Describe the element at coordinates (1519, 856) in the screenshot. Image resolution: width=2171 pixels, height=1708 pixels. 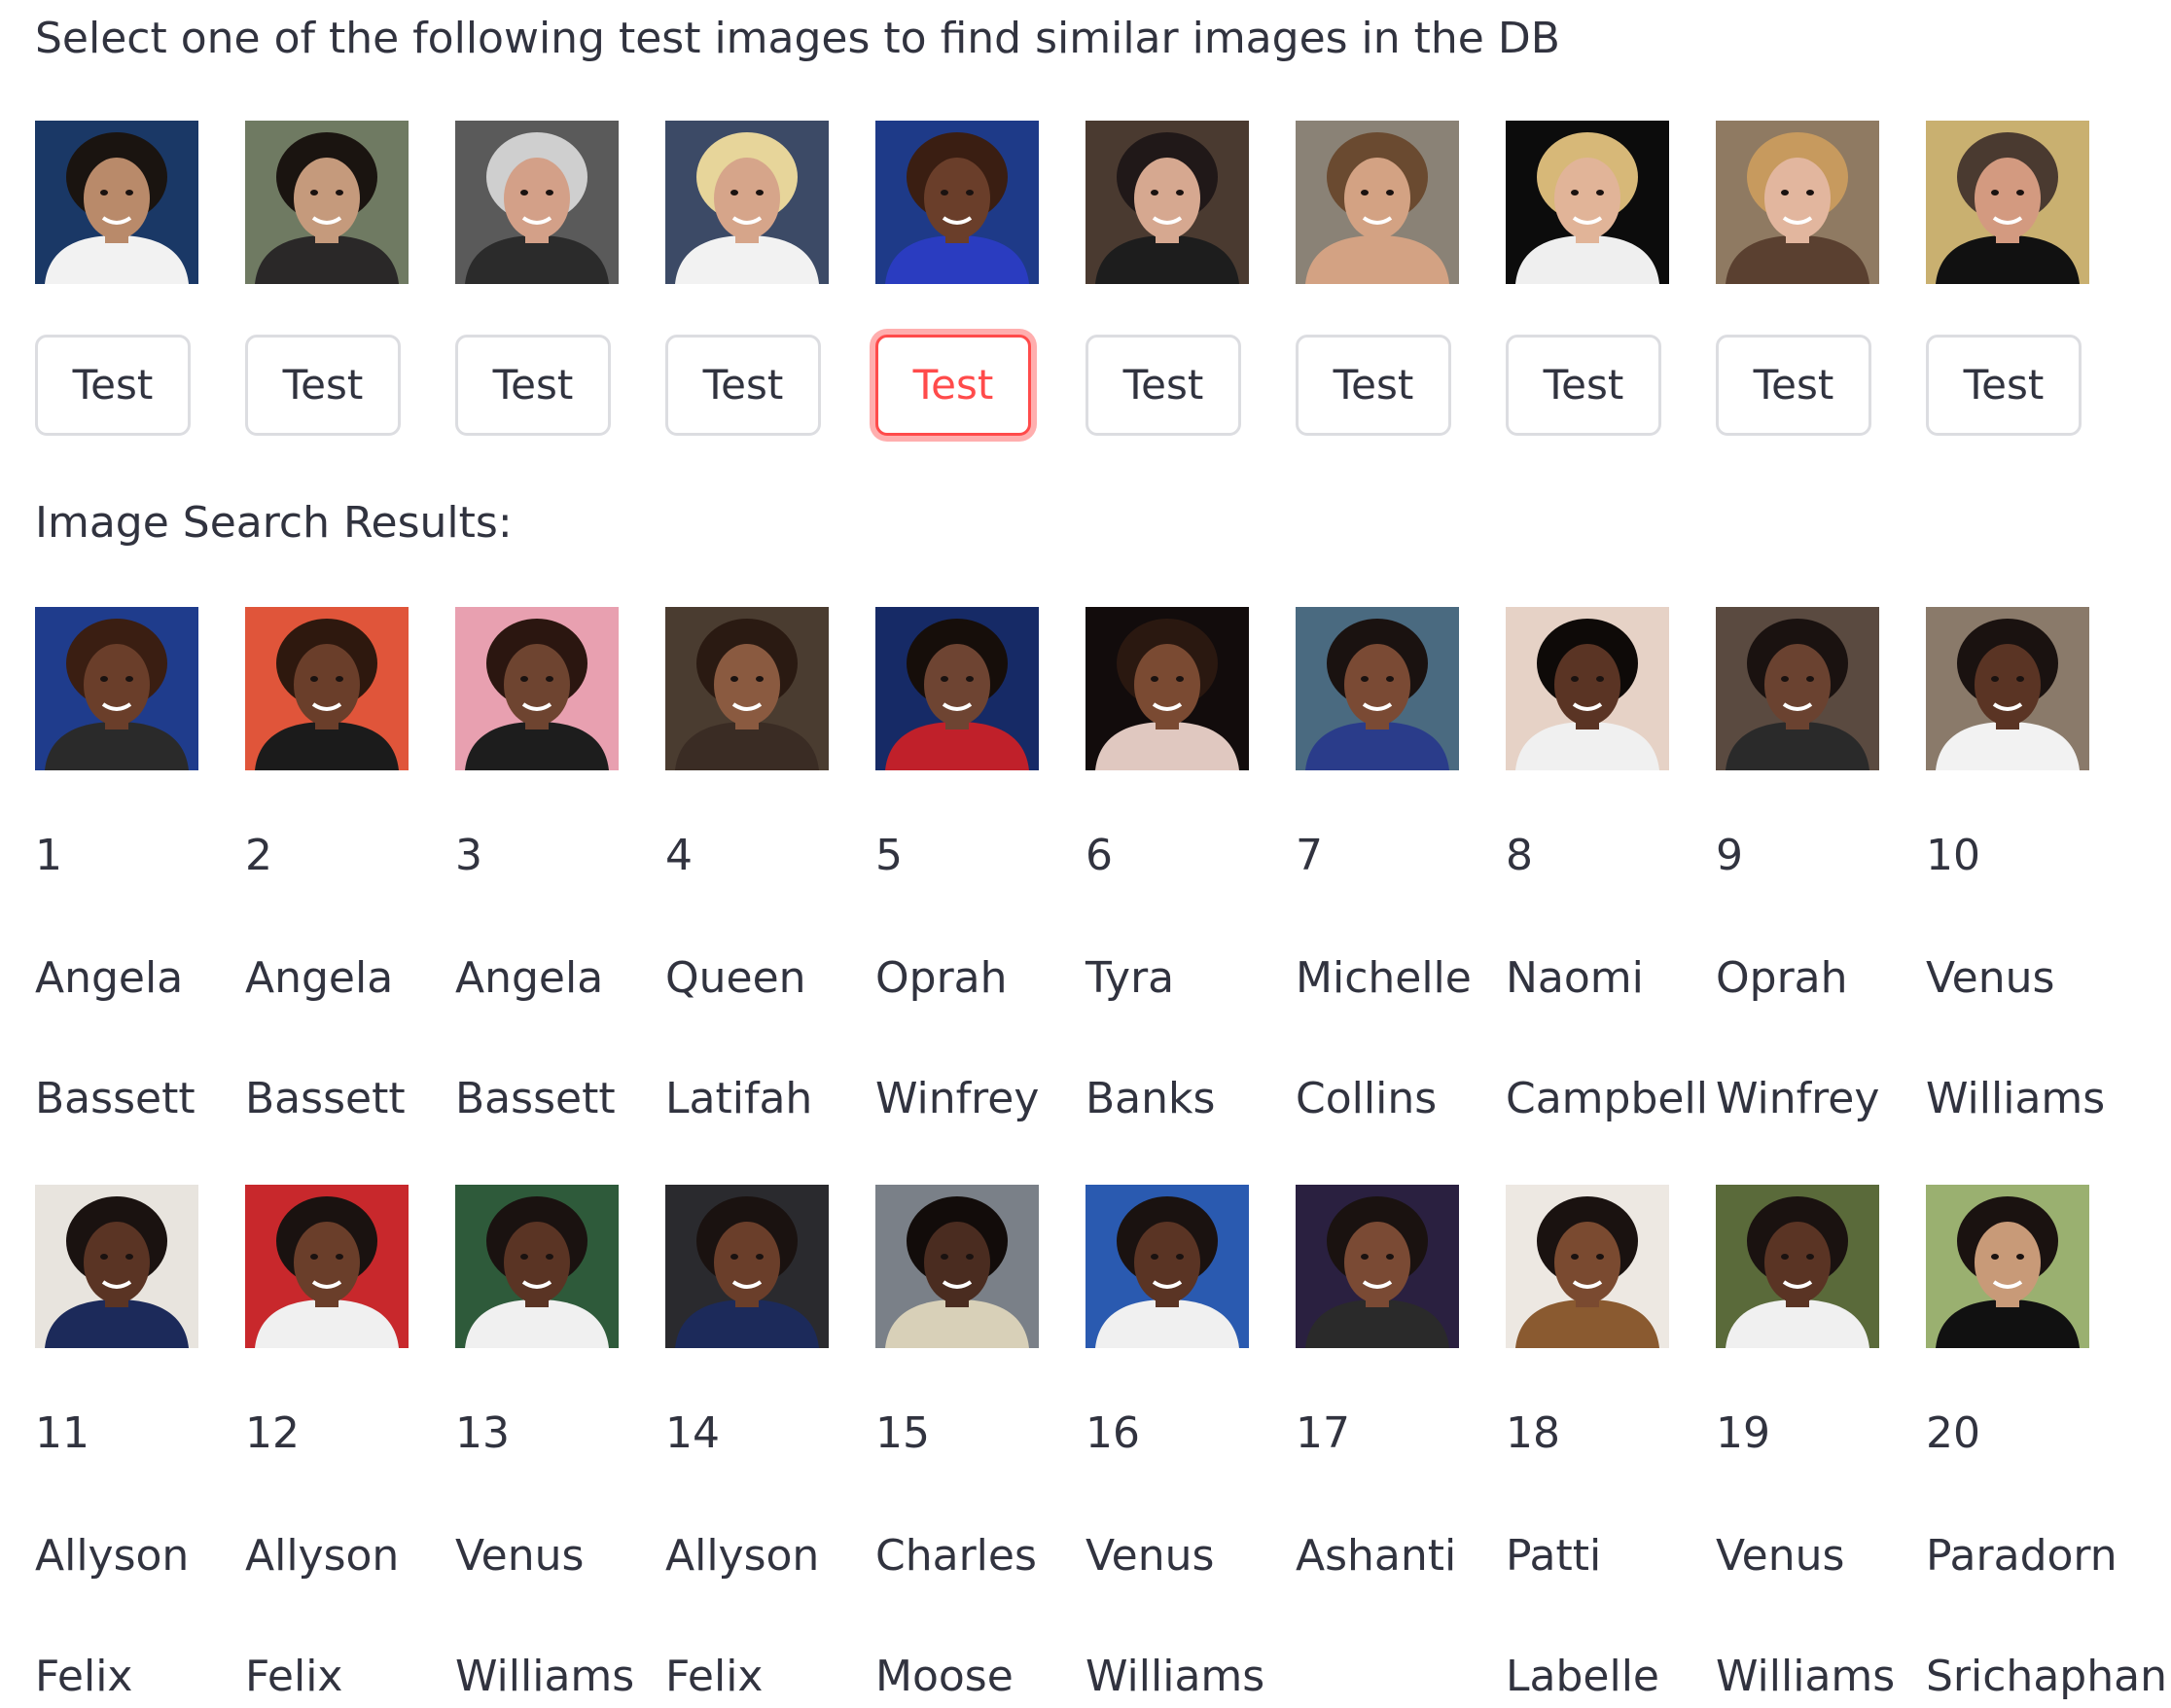
I see `result-rank: 8` at that location.